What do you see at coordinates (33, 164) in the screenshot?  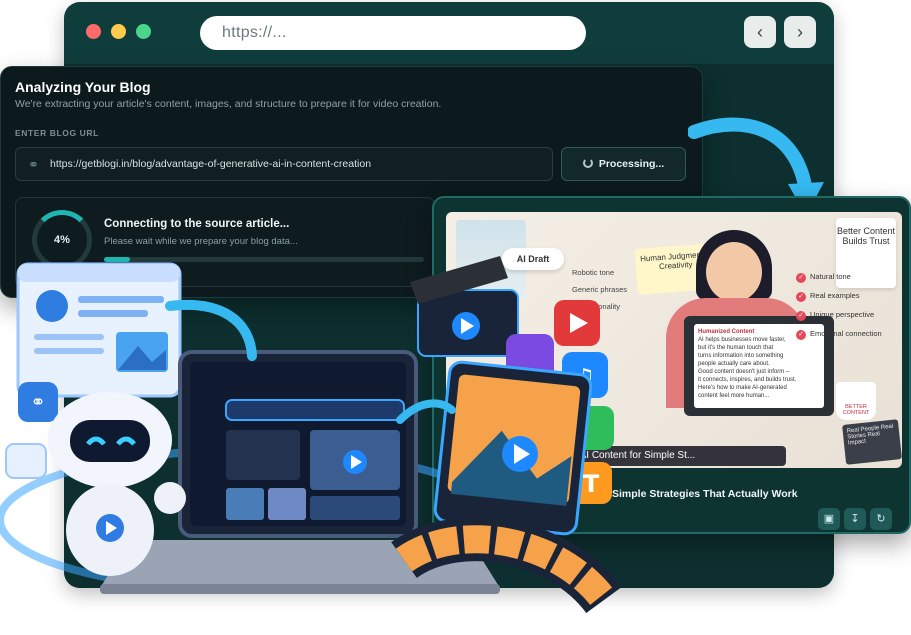 I see `link-icon: ⚭` at bounding box center [33, 164].